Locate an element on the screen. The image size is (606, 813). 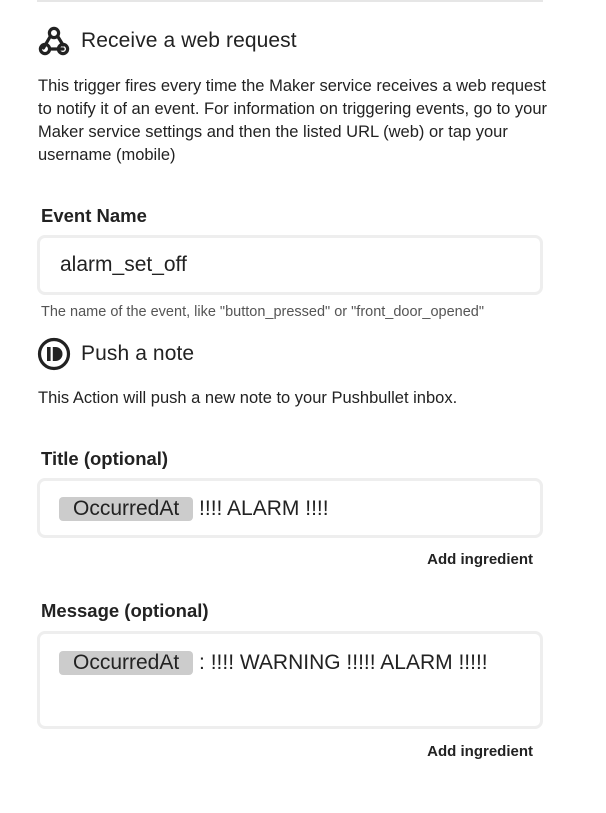
action-title: Push a note is located at coordinates (138, 353).